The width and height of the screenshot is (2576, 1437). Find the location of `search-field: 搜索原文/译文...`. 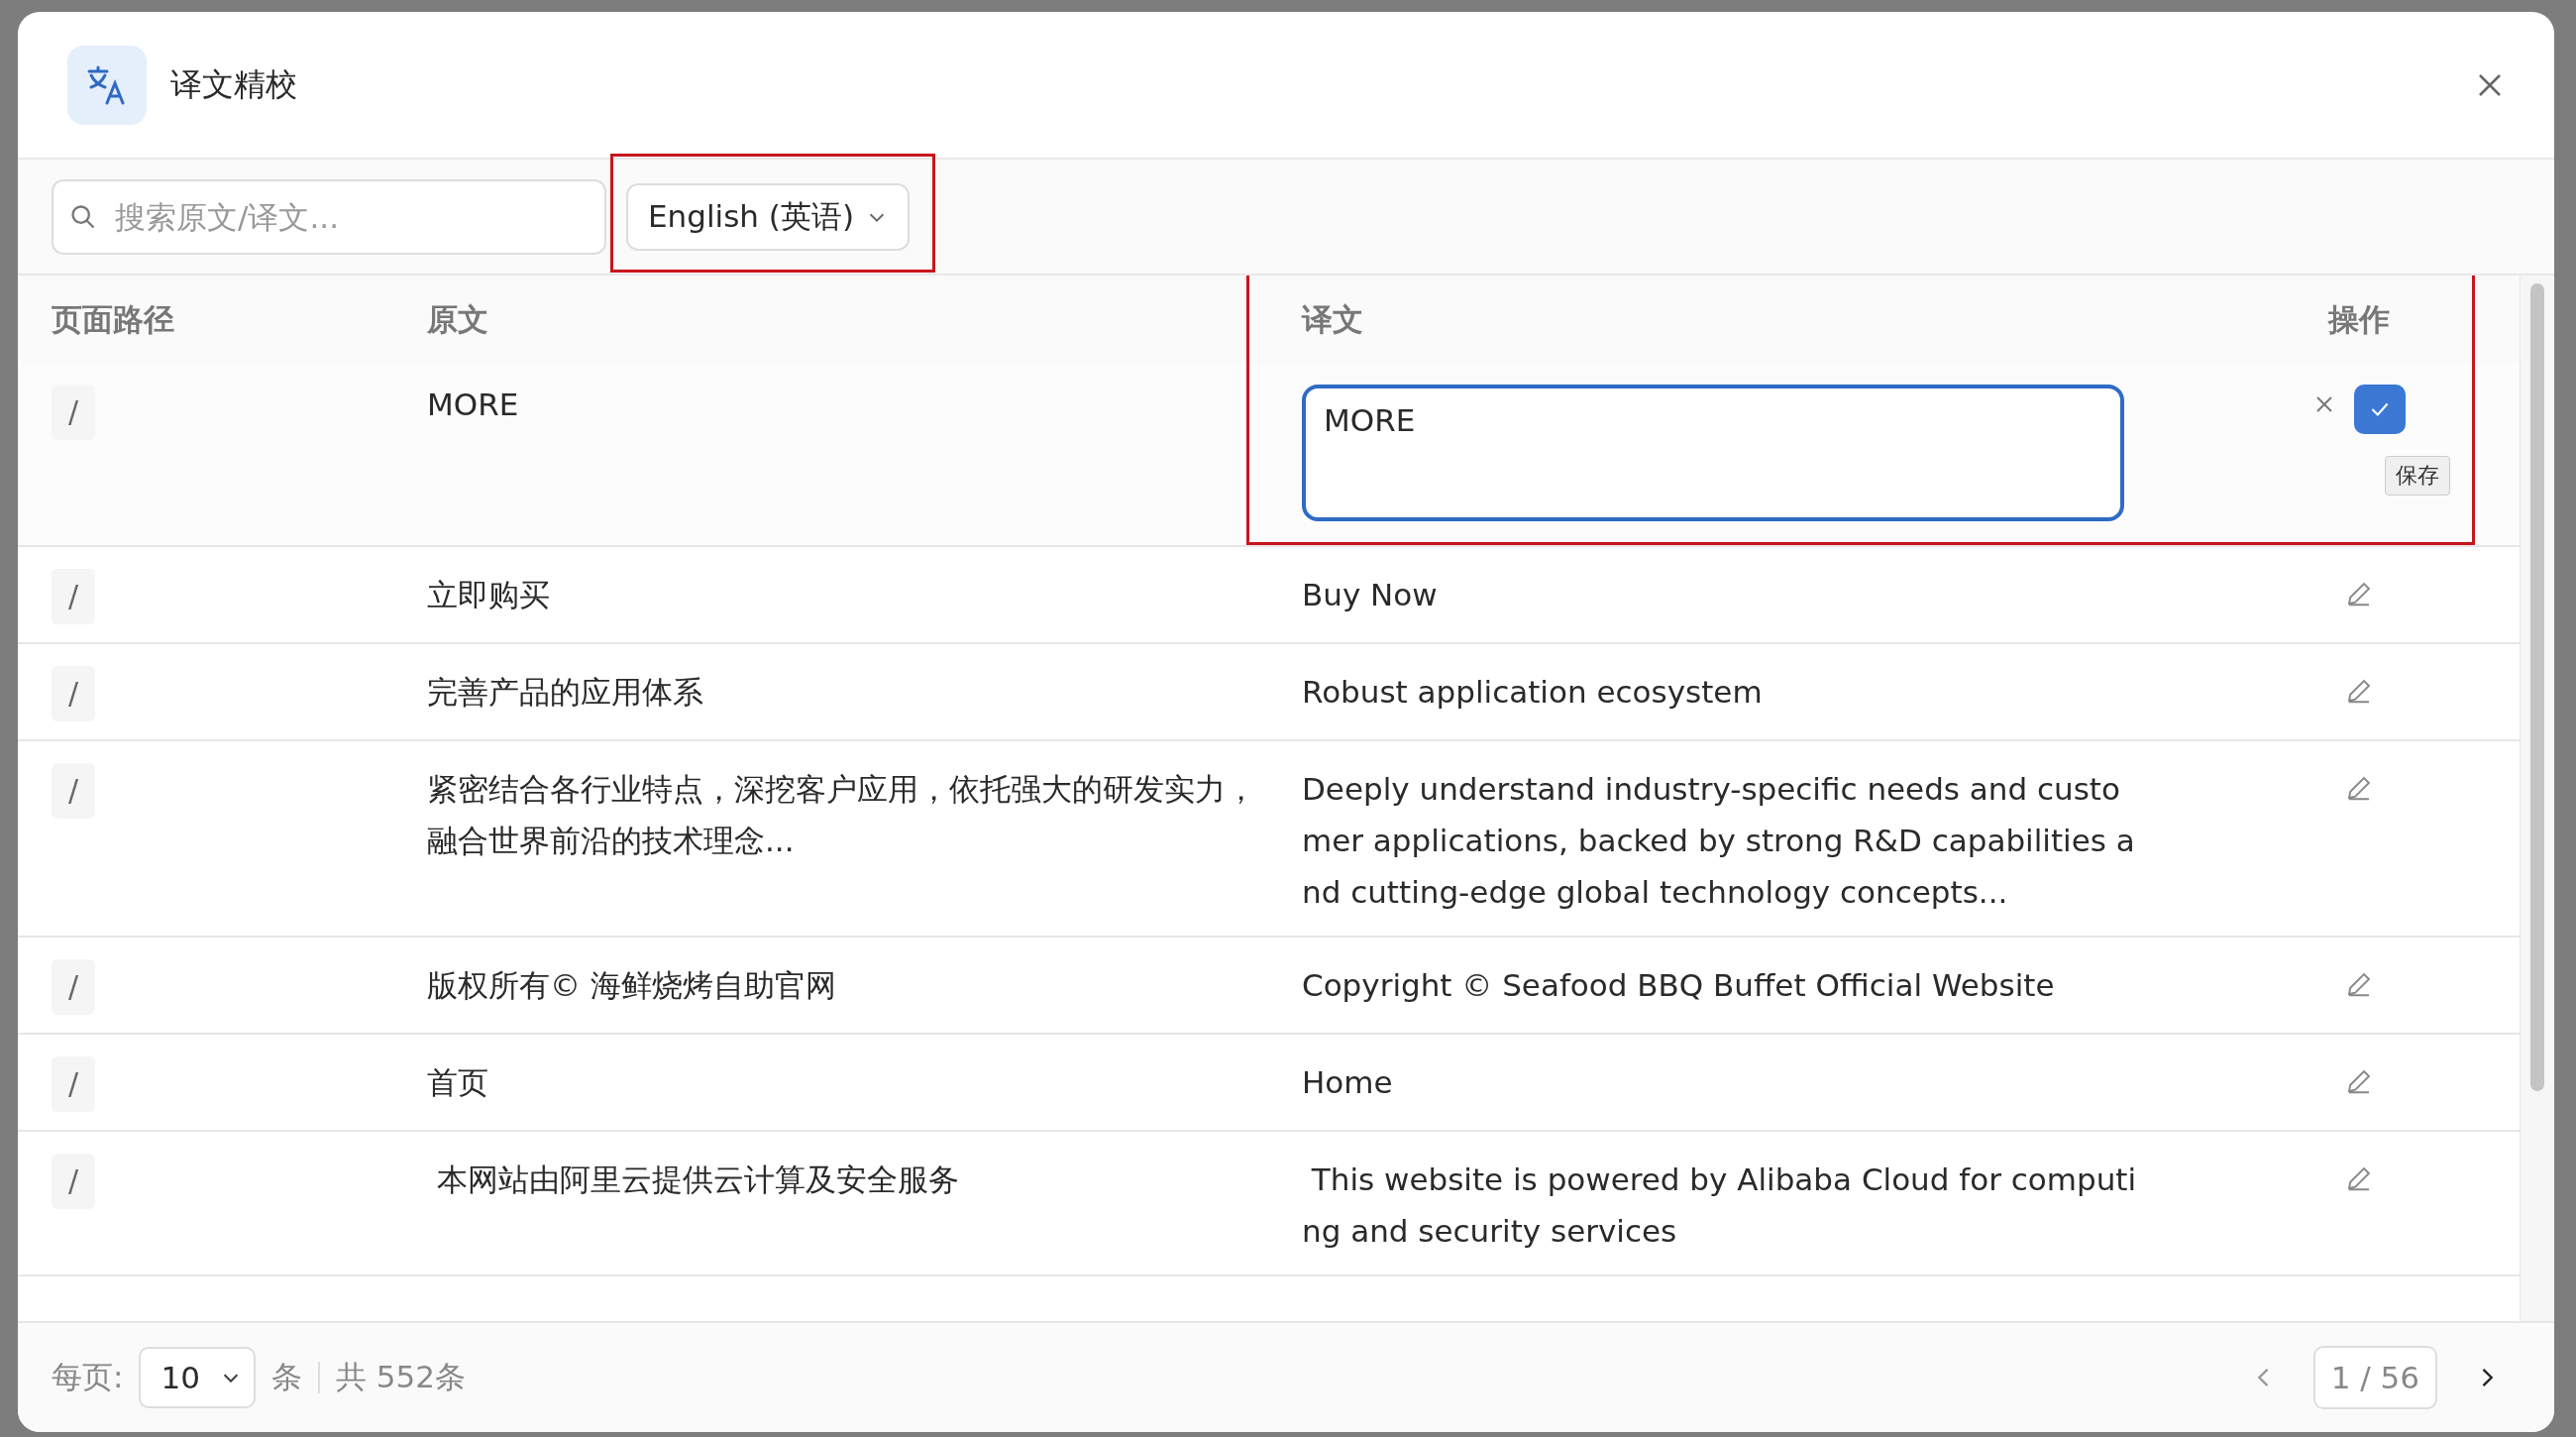

search-field: 搜索原文/译文... is located at coordinates (329, 217).